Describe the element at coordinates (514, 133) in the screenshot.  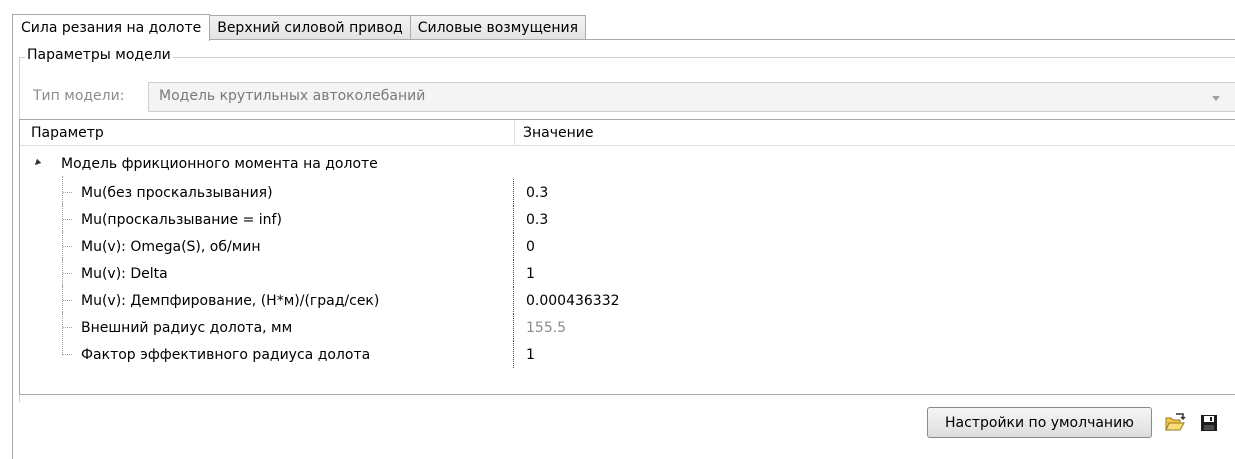
I see `column-divider` at that location.